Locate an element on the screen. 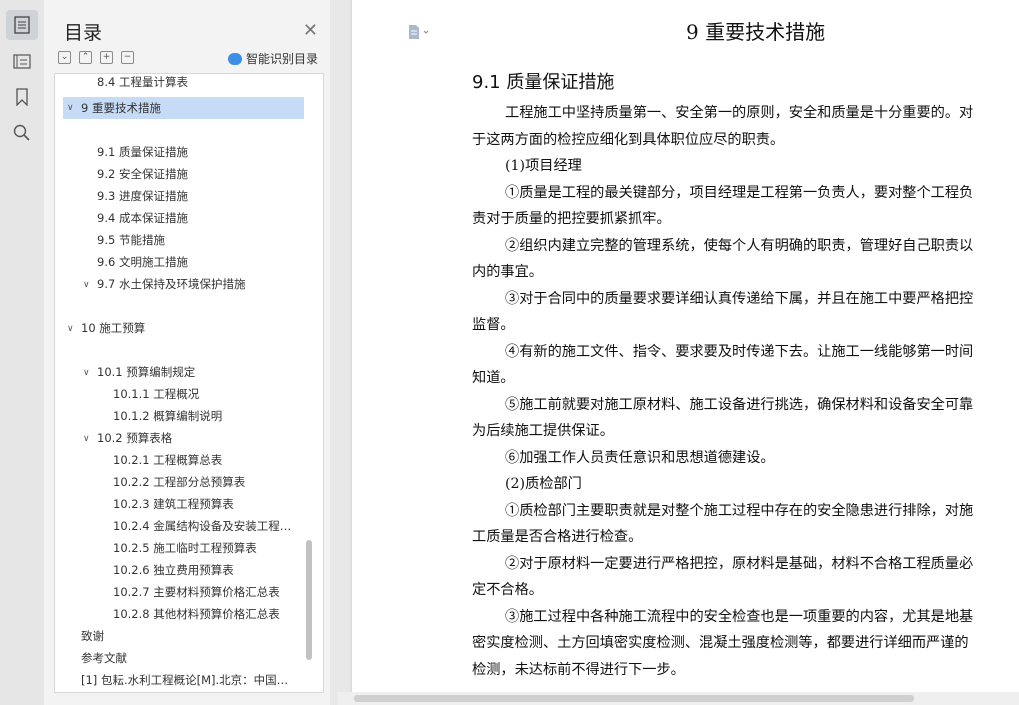  toc-item: 9.3 进度保证措施 is located at coordinates (210, 196).